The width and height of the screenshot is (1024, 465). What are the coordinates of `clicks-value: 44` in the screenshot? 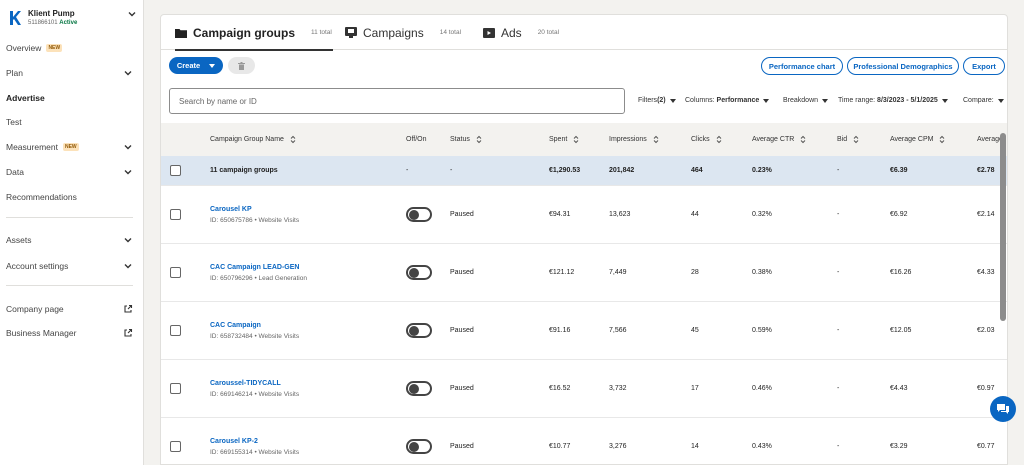 It's located at (695, 214).